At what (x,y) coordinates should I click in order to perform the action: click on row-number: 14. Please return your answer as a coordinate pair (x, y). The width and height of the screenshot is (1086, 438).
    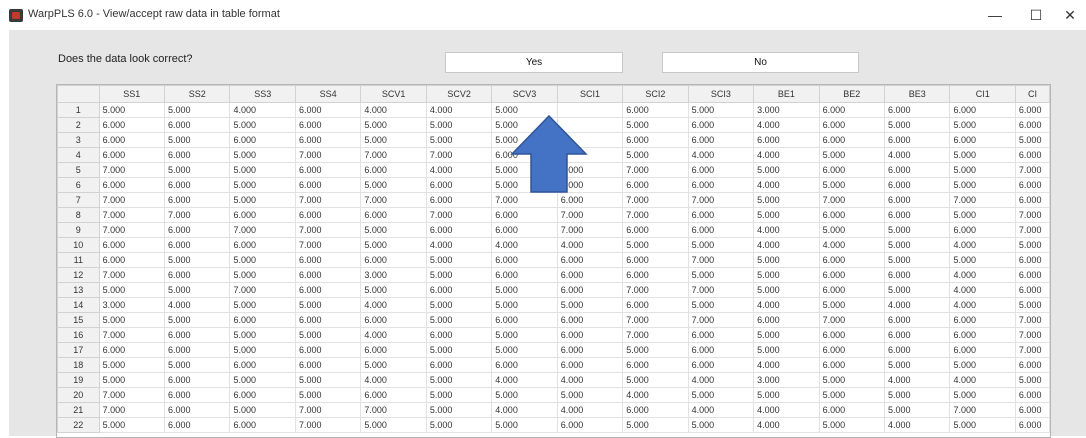
    Looking at the image, I should click on (78, 305).